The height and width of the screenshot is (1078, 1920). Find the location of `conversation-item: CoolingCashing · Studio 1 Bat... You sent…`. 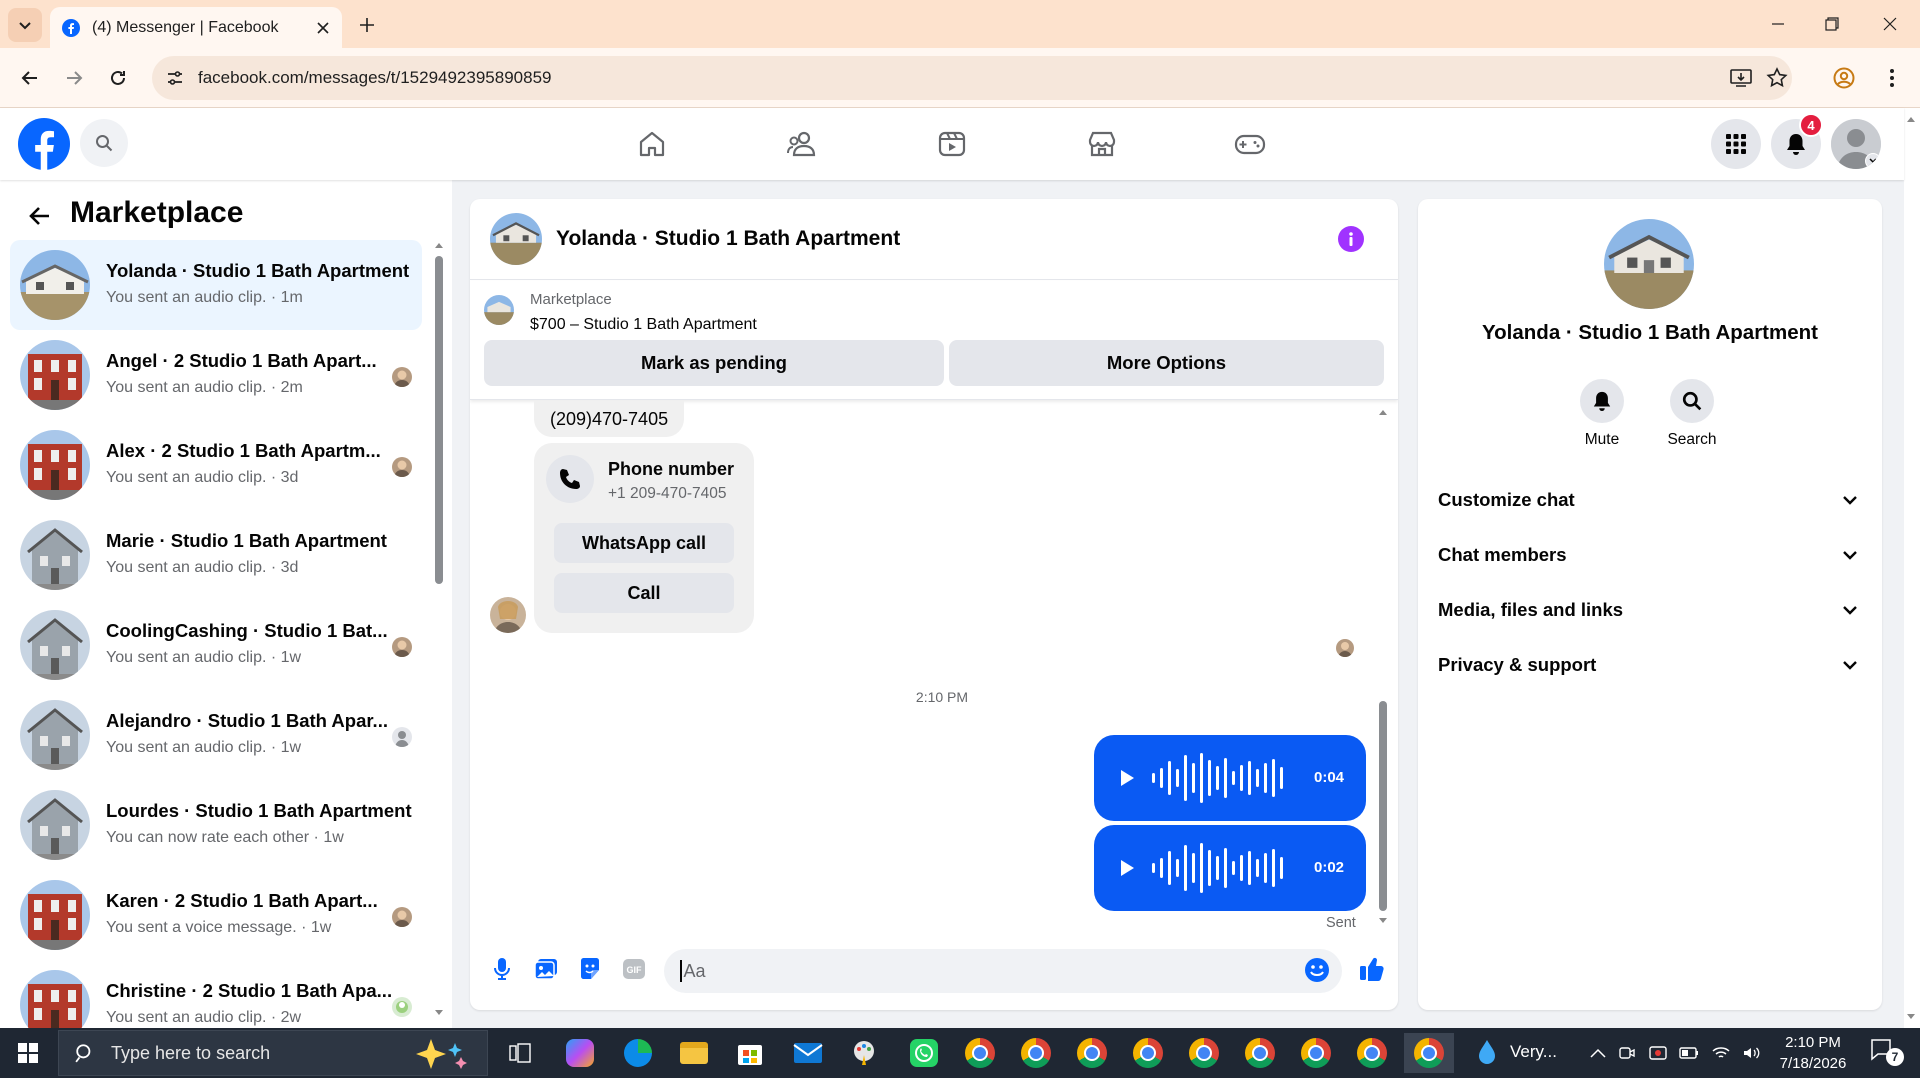

conversation-item: CoolingCashing · Studio 1 Bat... You sent… is located at coordinates (216, 645).